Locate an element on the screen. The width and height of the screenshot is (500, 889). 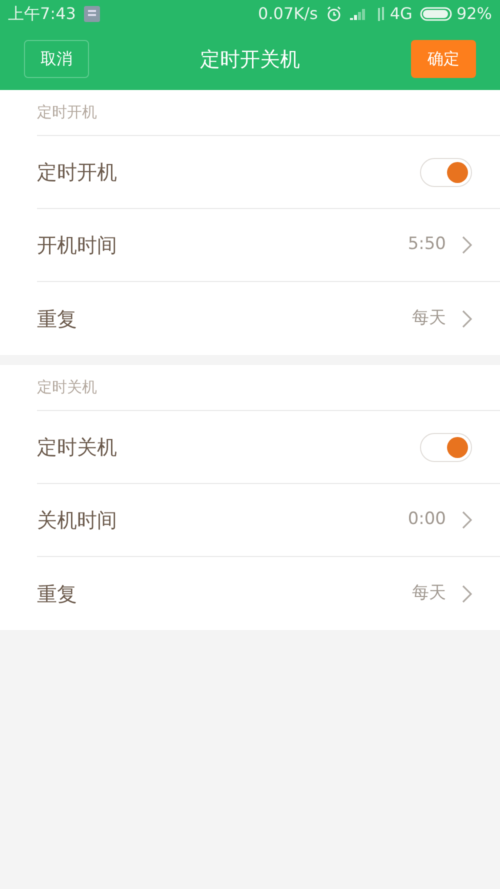
page-title: 定时开关机 is located at coordinates (250, 59).